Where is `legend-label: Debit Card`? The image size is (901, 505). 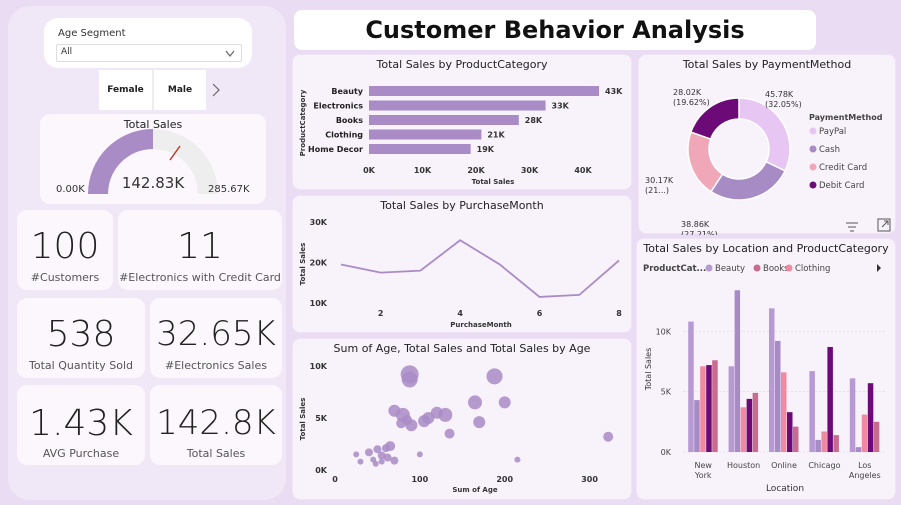 legend-label: Debit Card is located at coordinates (841, 186).